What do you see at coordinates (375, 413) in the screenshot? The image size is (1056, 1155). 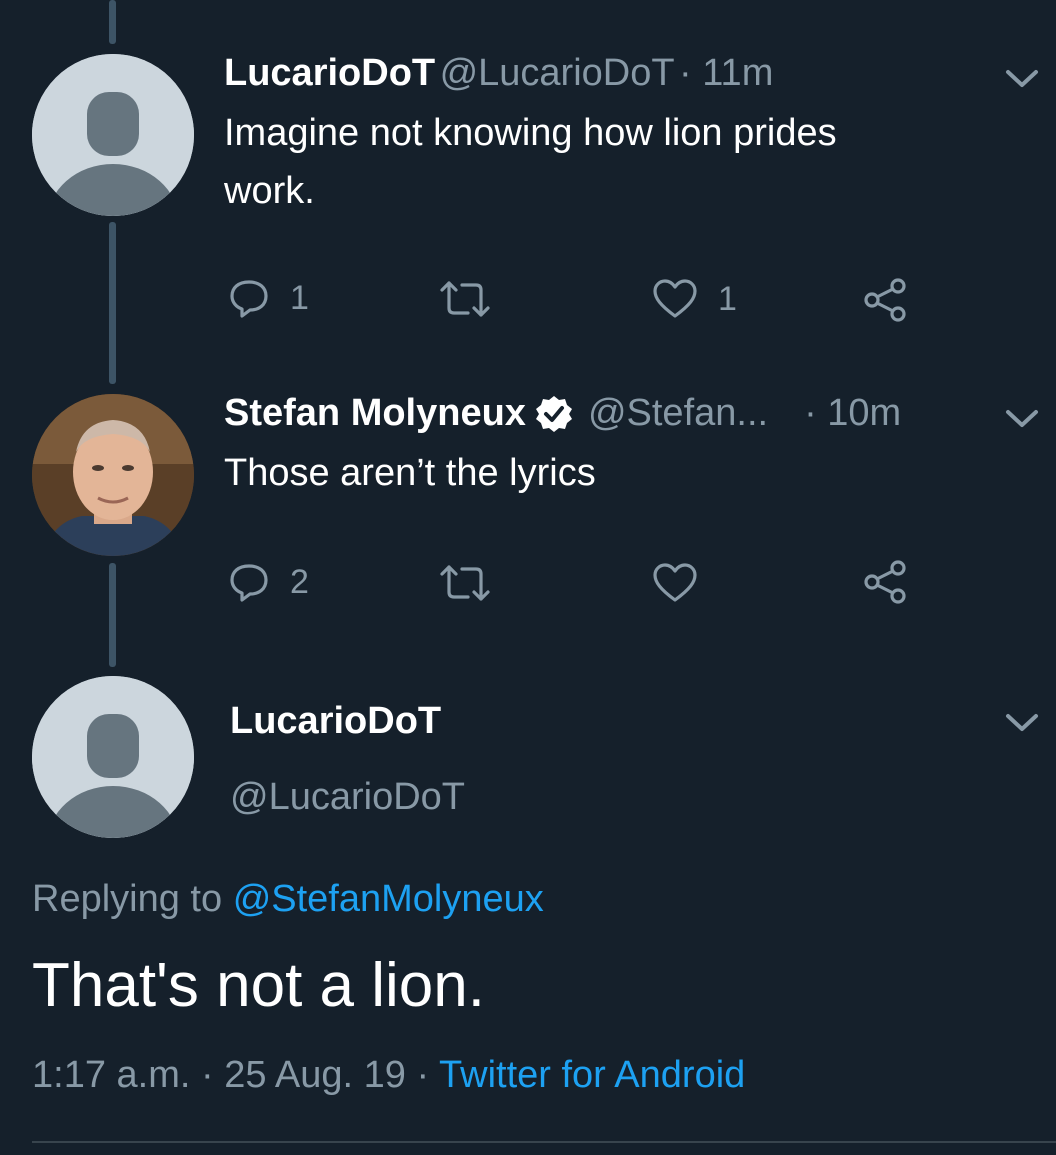 I see `display-name: Stefan Molyneux` at bounding box center [375, 413].